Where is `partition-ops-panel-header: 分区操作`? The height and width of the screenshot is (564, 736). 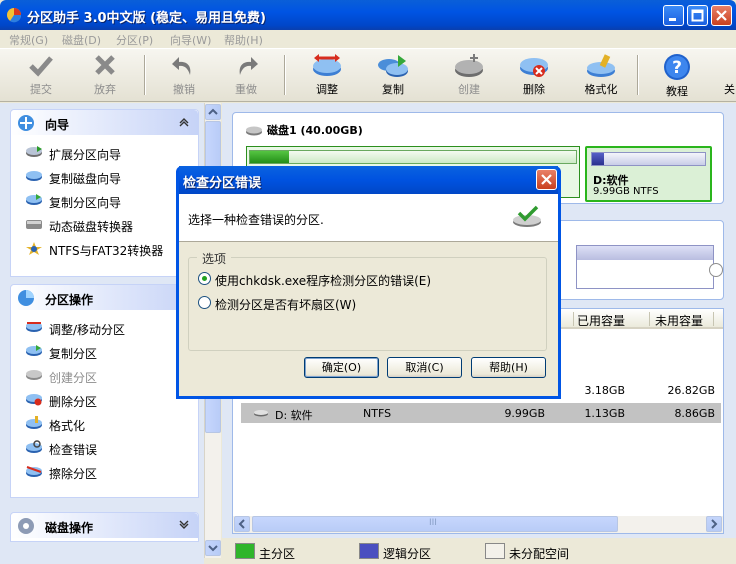
partition-ops-panel-header: 分区操作 is located at coordinates (104, 297).